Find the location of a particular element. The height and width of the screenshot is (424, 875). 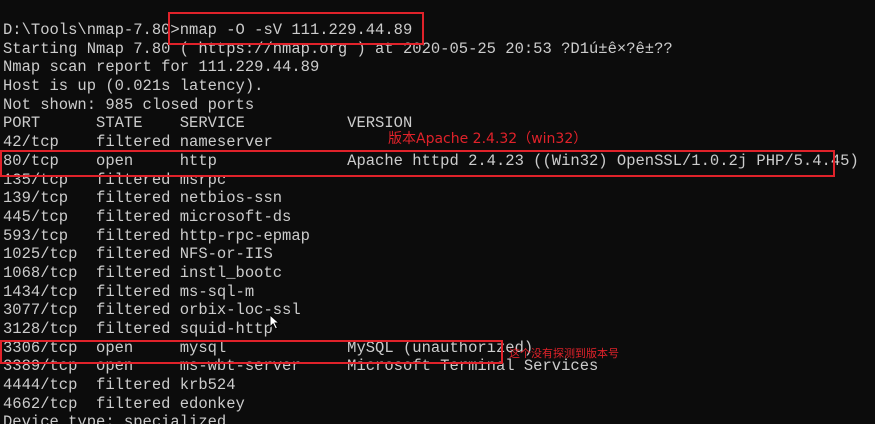

host-status-line: Host is up (0.021s latency). is located at coordinates (133, 86).